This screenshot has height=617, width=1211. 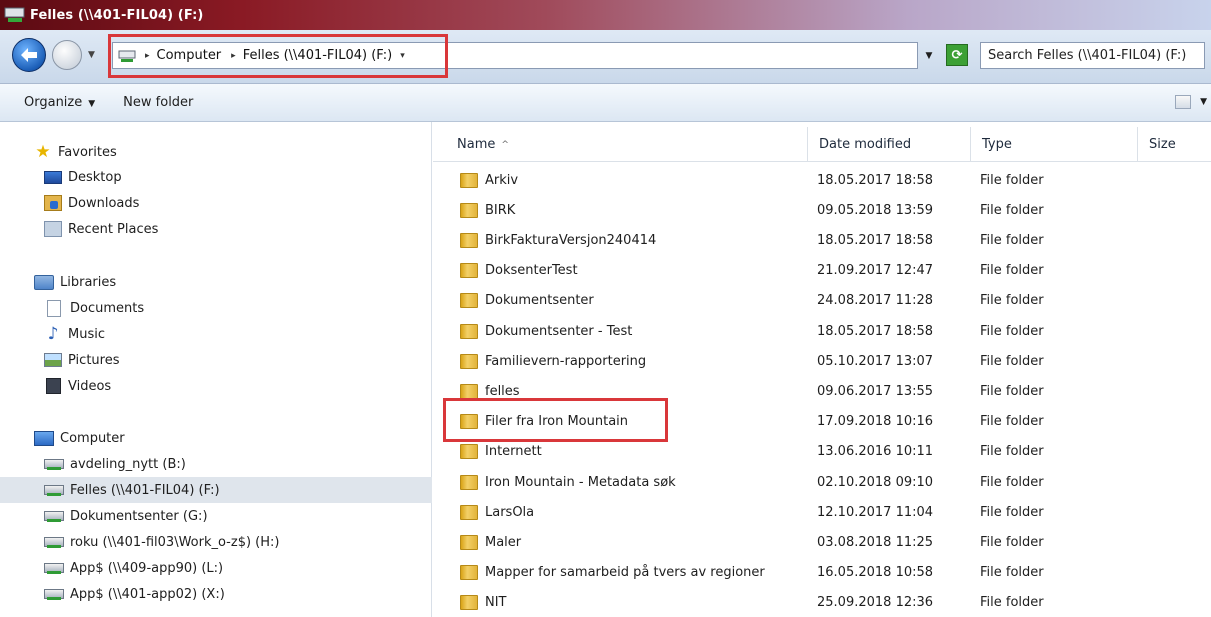 I want to click on column-label: Type, so click(x=997, y=144).